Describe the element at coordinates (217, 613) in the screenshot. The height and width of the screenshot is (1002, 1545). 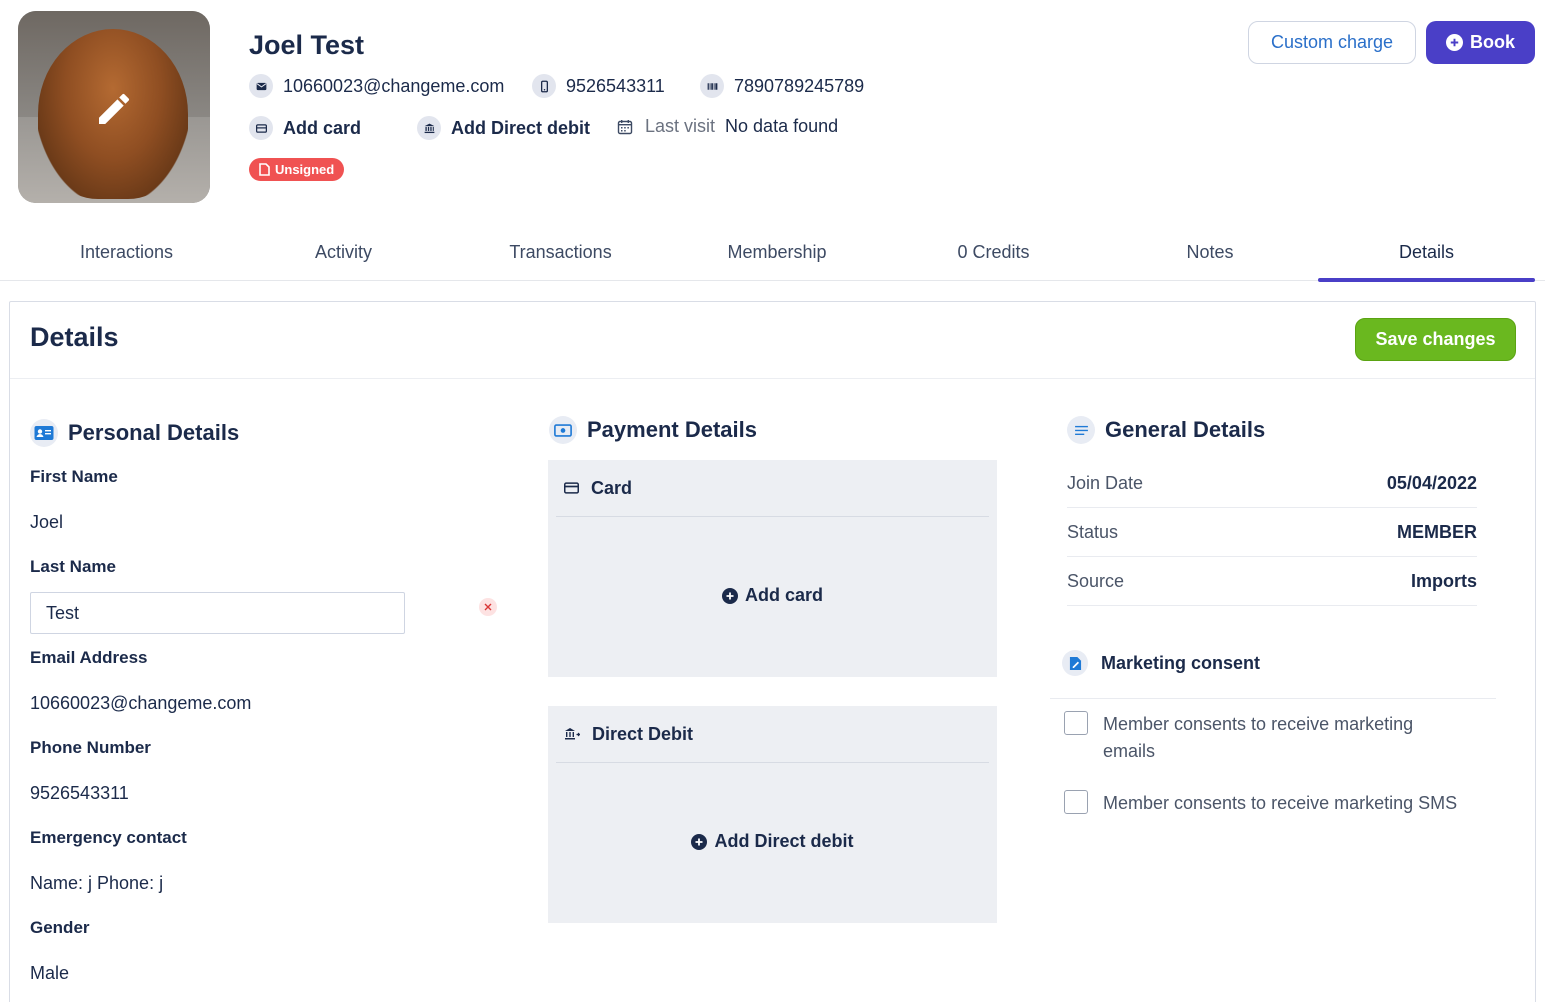
I see `last-name-input` at that location.